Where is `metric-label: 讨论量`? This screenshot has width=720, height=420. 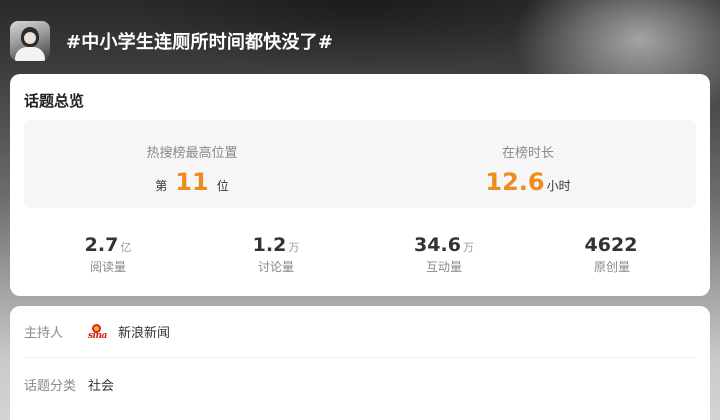
metric-label: 讨论量 is located at coordinates (275, 267).